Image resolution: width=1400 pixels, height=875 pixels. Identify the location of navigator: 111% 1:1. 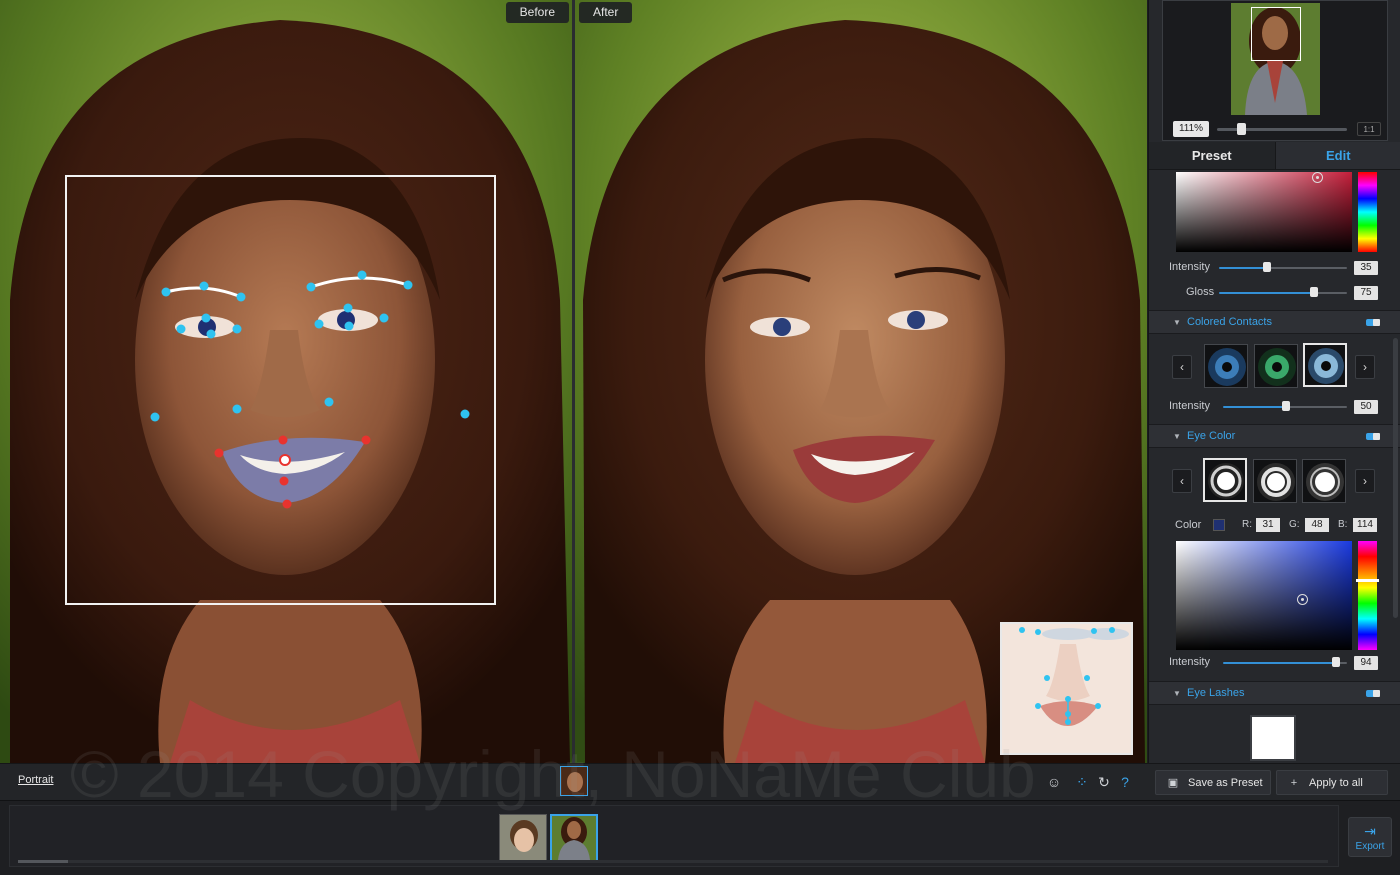
(1275, 70).